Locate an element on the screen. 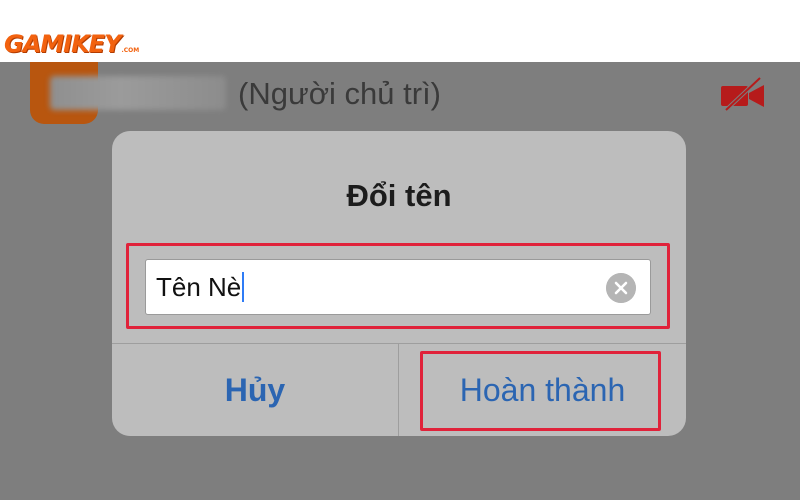 The image size is (800, 500). cancel-button: Hủy is located at coordinates (255, 390).